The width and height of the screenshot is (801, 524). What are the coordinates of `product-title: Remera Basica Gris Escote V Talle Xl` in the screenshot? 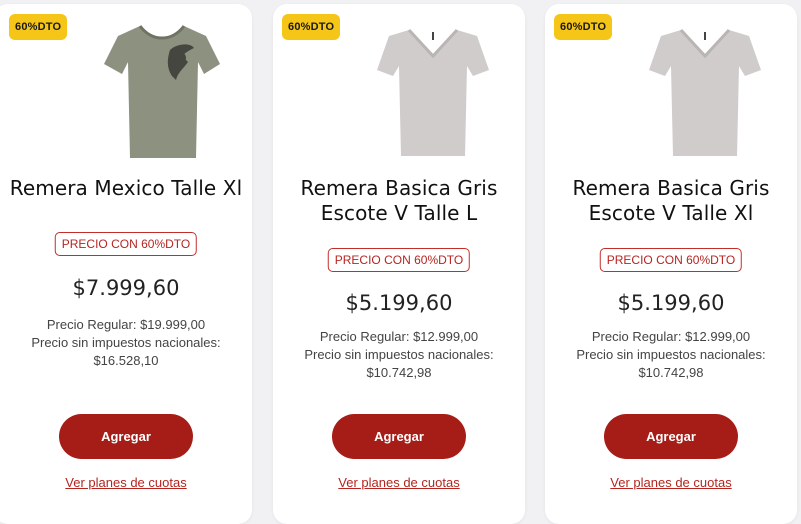 It's located at (671, 201).